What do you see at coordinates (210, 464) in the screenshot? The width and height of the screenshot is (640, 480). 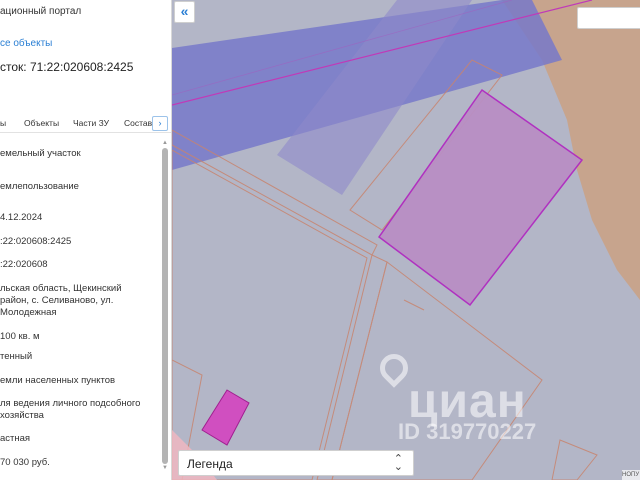 I see `legend-label: Легенда` at bounding box center [210, 464].